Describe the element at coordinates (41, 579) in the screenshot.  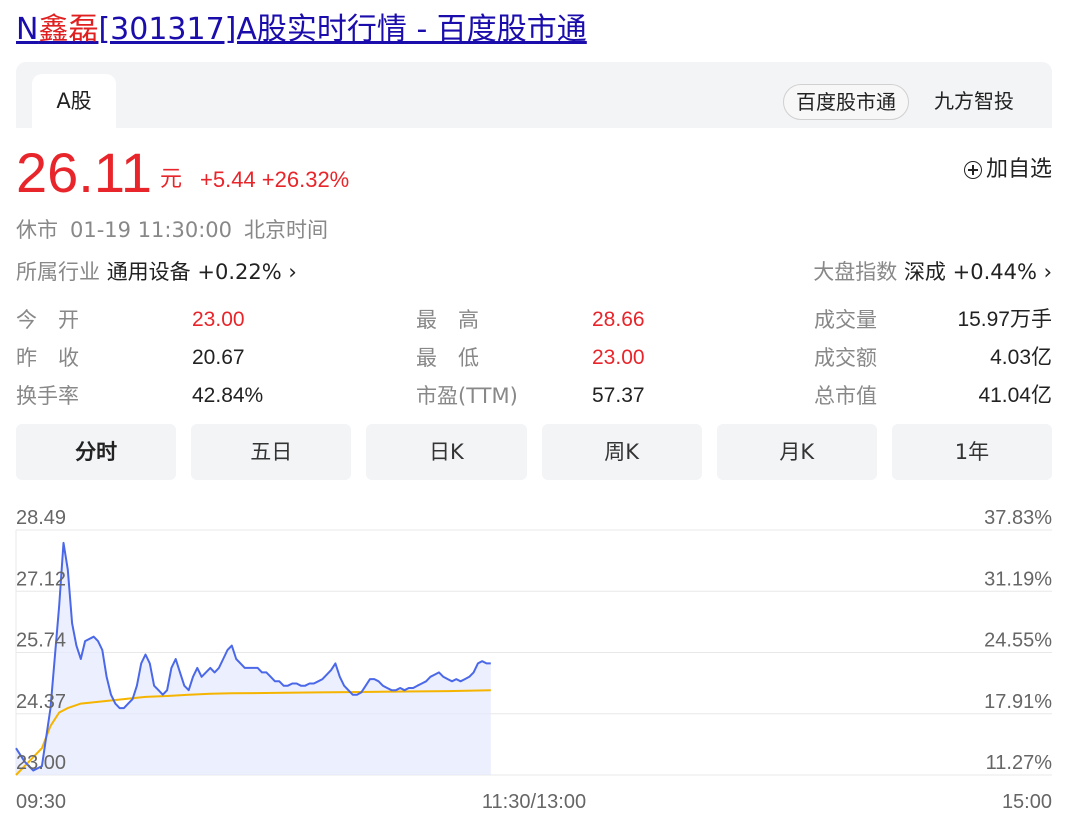
I see `y-left-tick: 27.12` at that location.